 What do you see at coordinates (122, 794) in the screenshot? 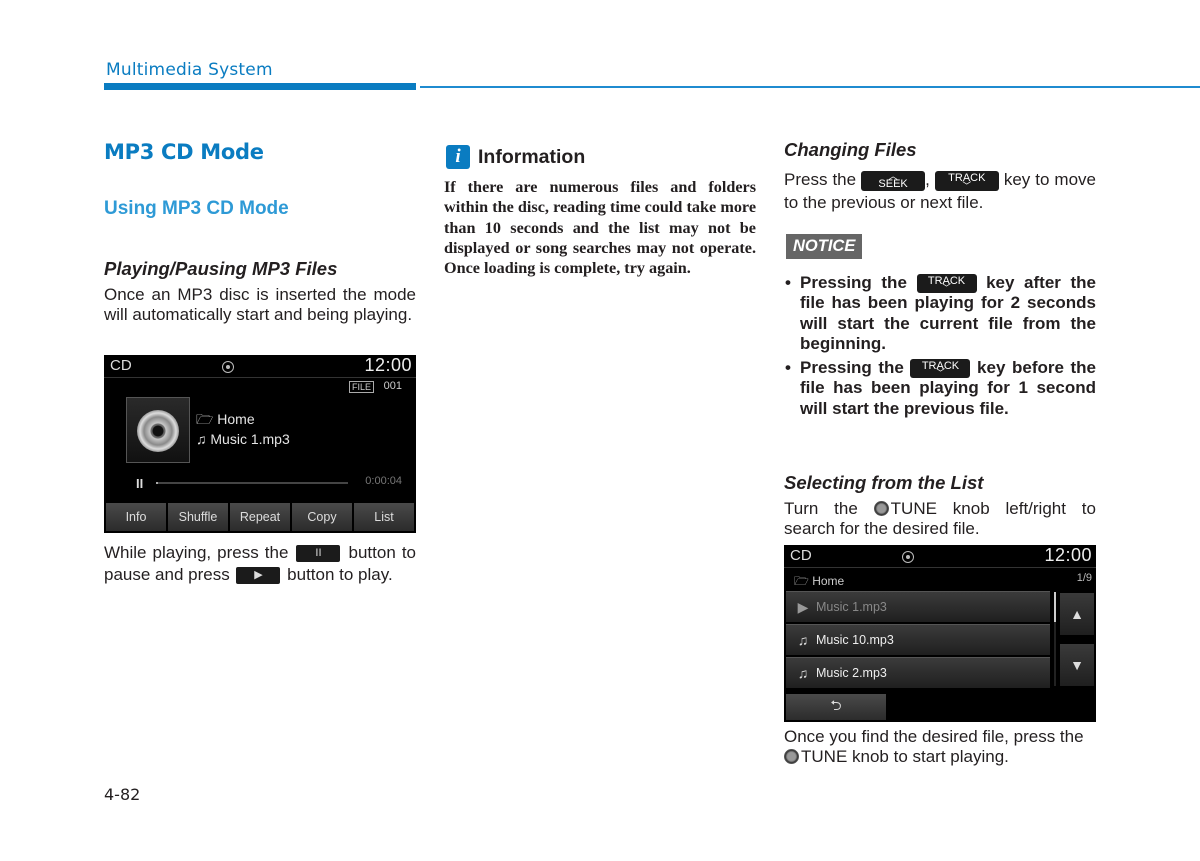
I see `page-number: 4-82` at bounding box center [122, 794].